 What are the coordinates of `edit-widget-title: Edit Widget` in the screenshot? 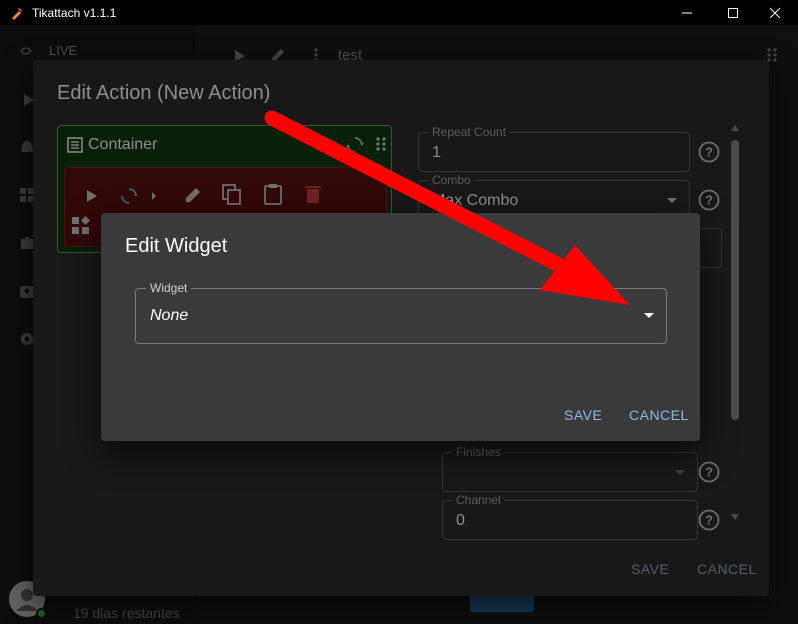 It's located at (176, 246).